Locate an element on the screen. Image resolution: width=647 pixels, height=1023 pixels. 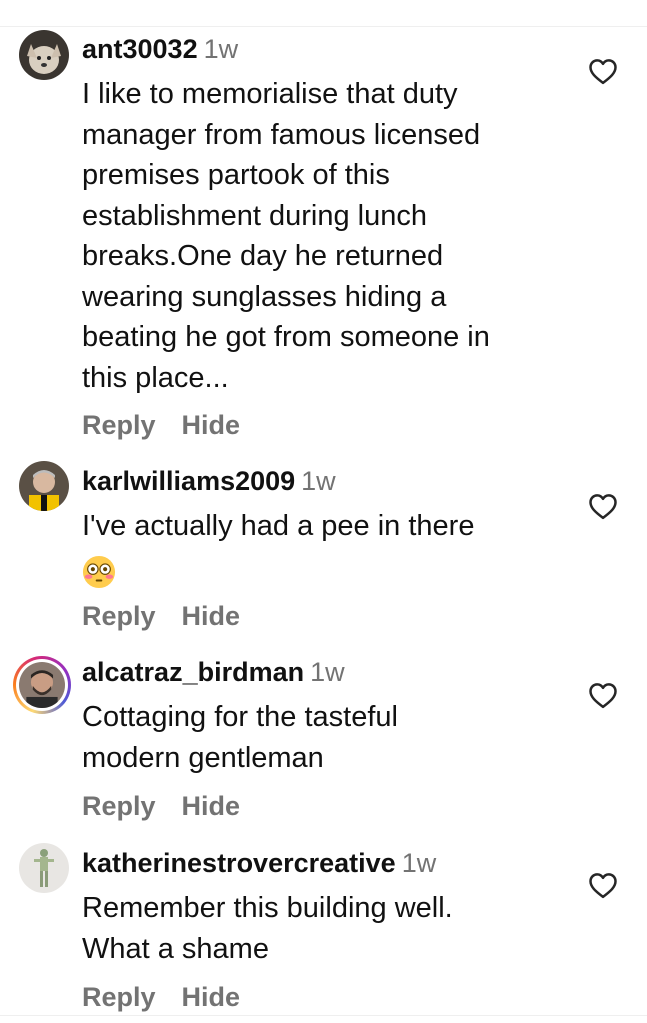
man-beard-avatar-icon is located at coordinates (42, 685).